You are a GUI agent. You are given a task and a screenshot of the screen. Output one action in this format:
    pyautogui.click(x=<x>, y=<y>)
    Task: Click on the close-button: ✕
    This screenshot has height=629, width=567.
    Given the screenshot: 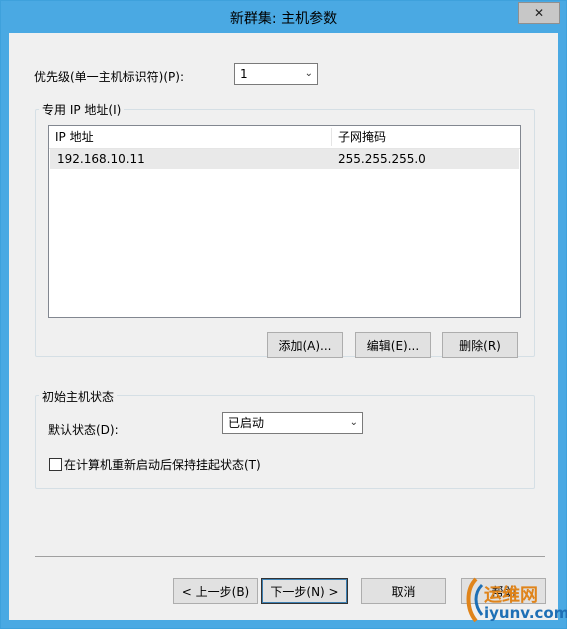 What is the action you would take?
    pyautogui.click(x=539, y=13)
    